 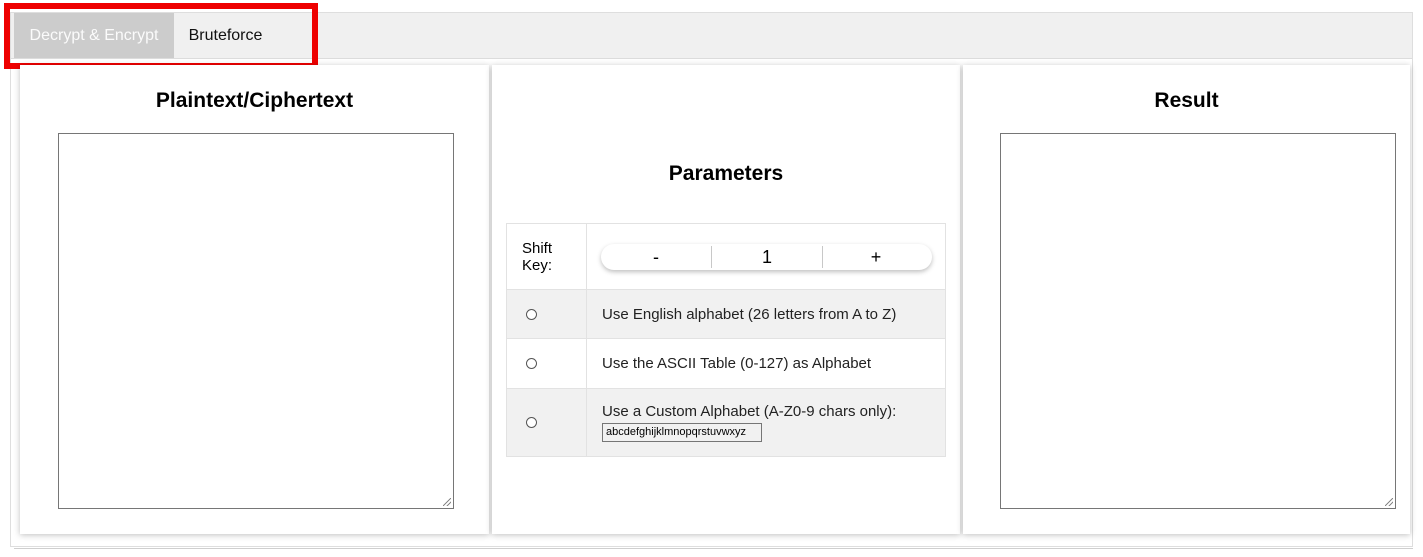 I want to click on custom-alphabet-input: abcdefghijklmnopqrstuvwxyz, so click(x=682, y=432).